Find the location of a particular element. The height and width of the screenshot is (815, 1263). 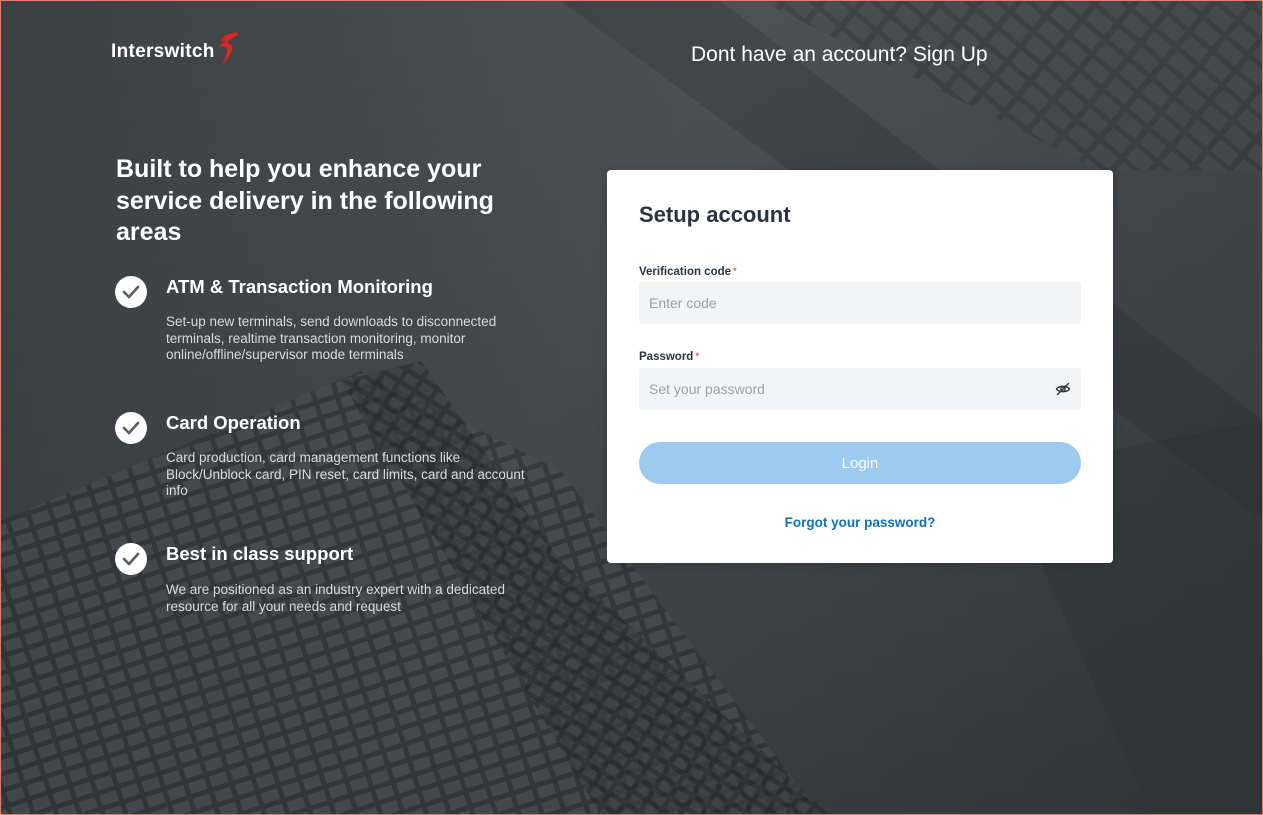

password-label: Password * is located at coordinates (669, 357).